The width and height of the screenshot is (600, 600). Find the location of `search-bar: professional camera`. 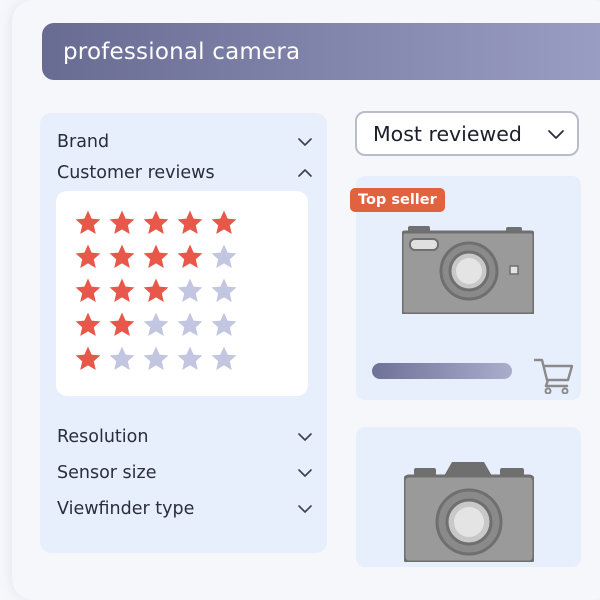

search-bar: professional camera is located at coordinates (321, 51).